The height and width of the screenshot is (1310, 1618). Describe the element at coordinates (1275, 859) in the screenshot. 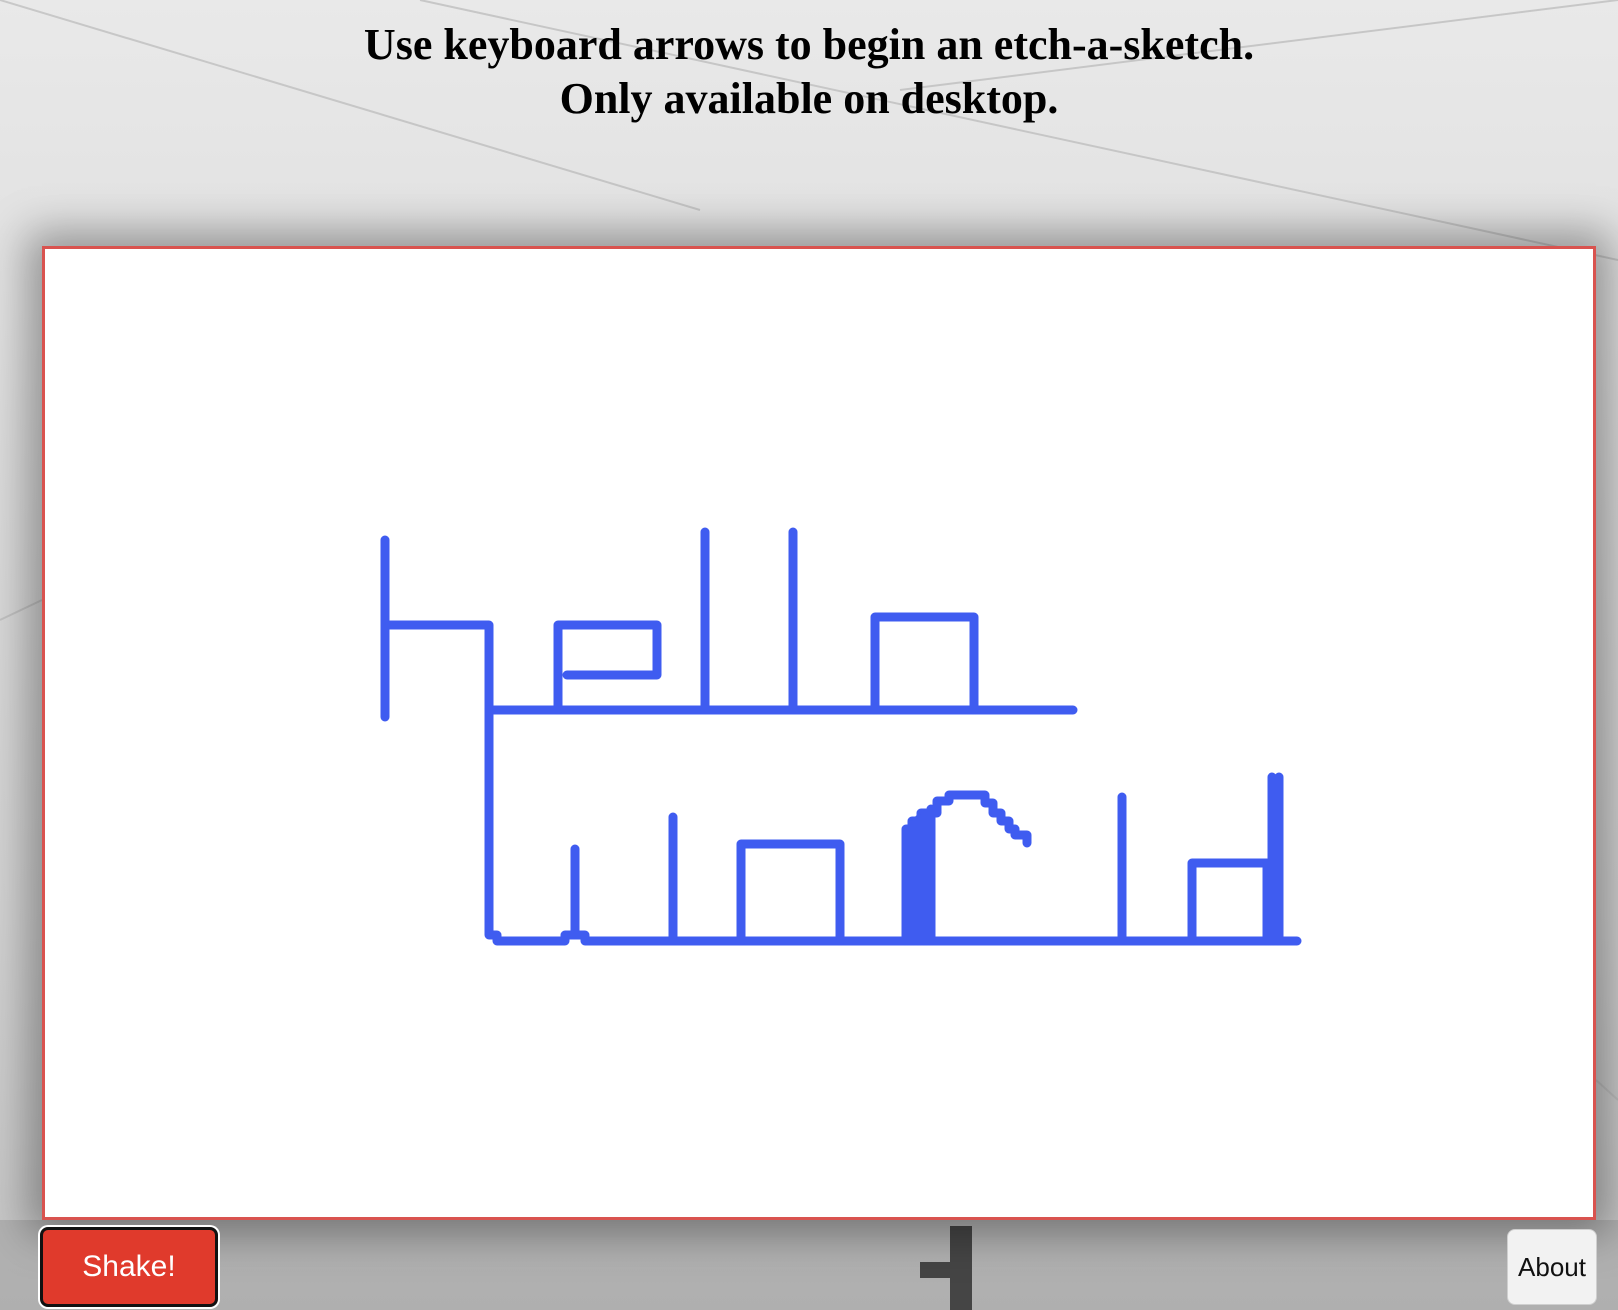

I see `stroke-letter-d-stem` at that location.